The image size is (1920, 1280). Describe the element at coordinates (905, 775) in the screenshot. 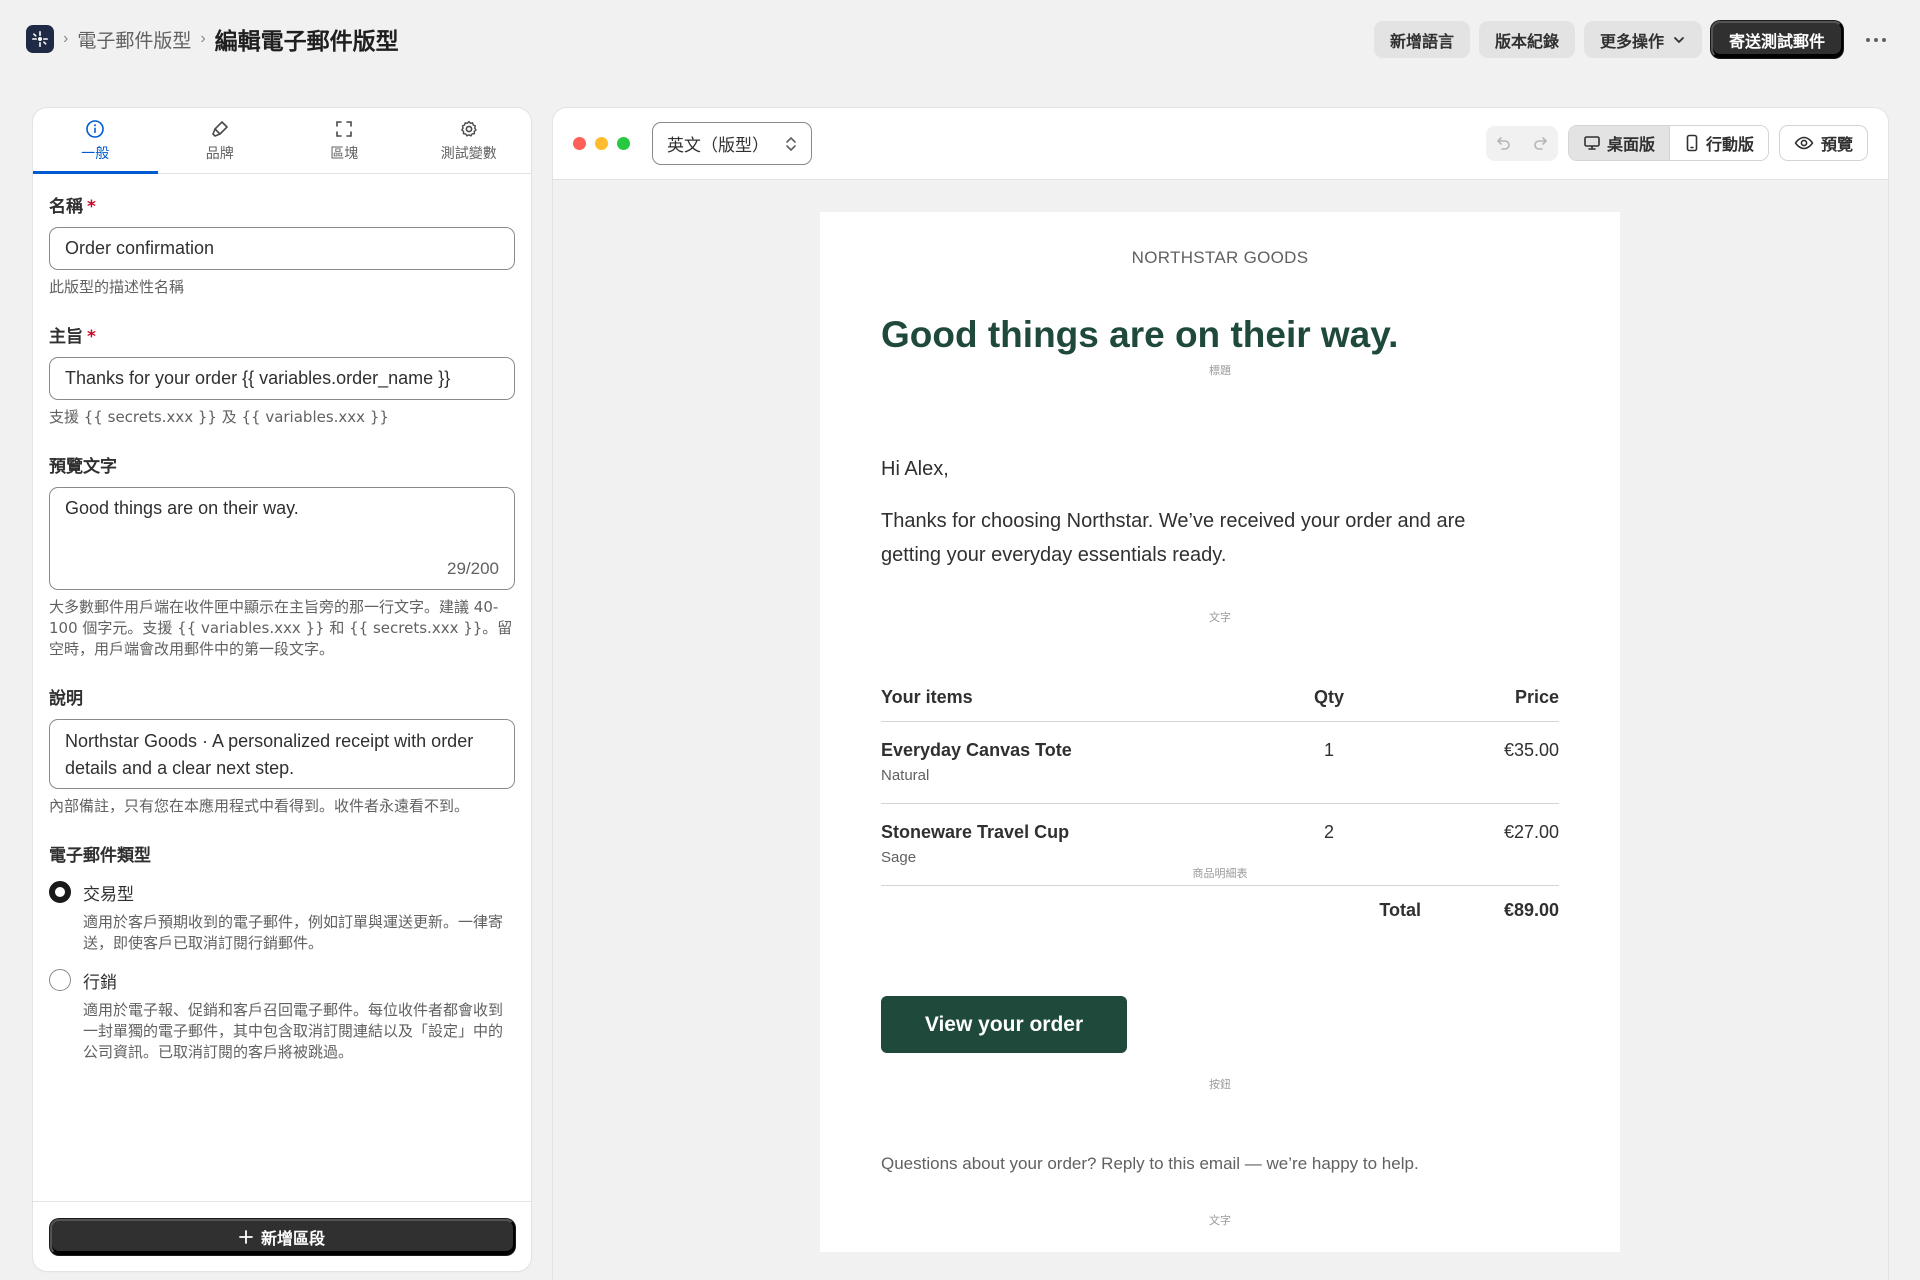

I see `item-variant: Natural` at that location.